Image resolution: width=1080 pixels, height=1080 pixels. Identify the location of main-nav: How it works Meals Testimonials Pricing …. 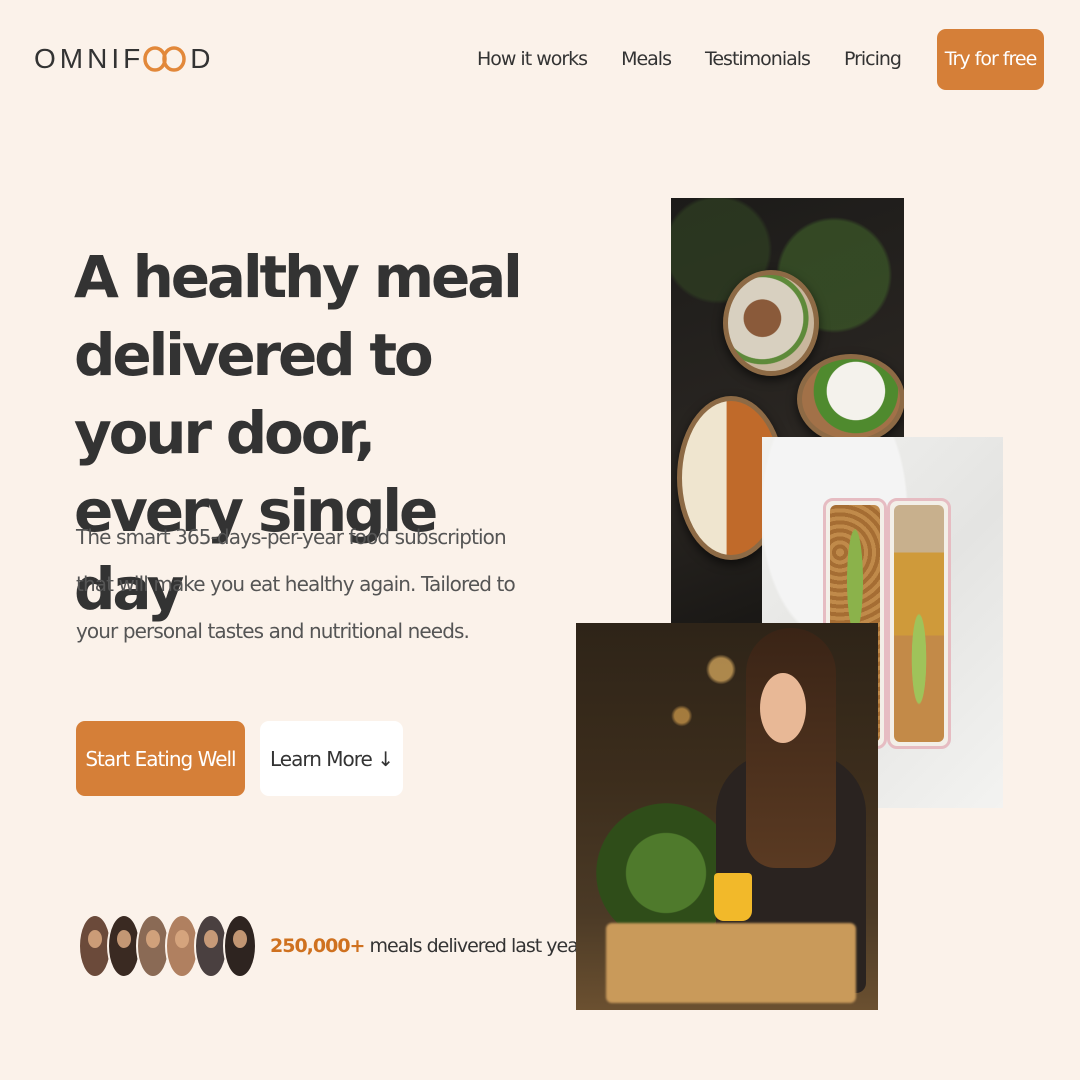
(760, 59).